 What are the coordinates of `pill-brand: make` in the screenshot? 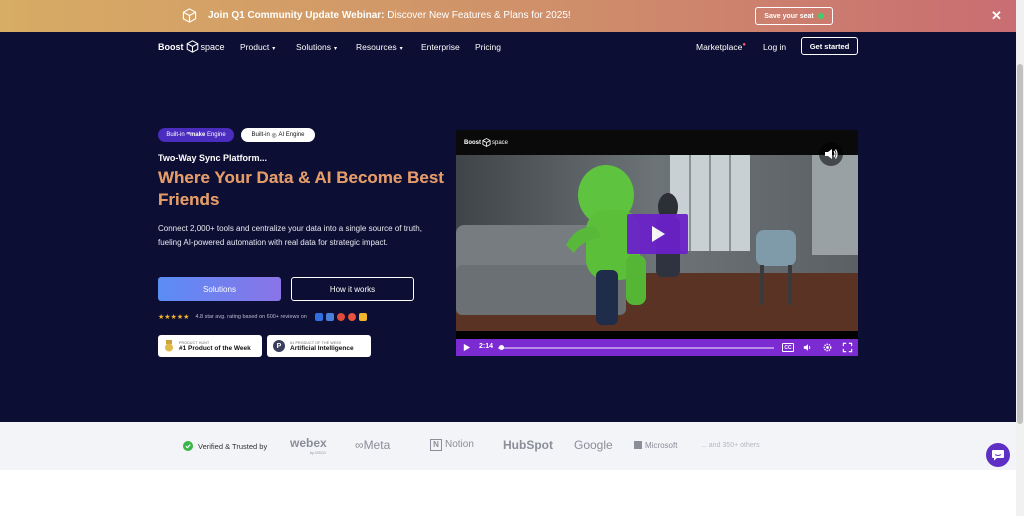 It's located at (197, 135).